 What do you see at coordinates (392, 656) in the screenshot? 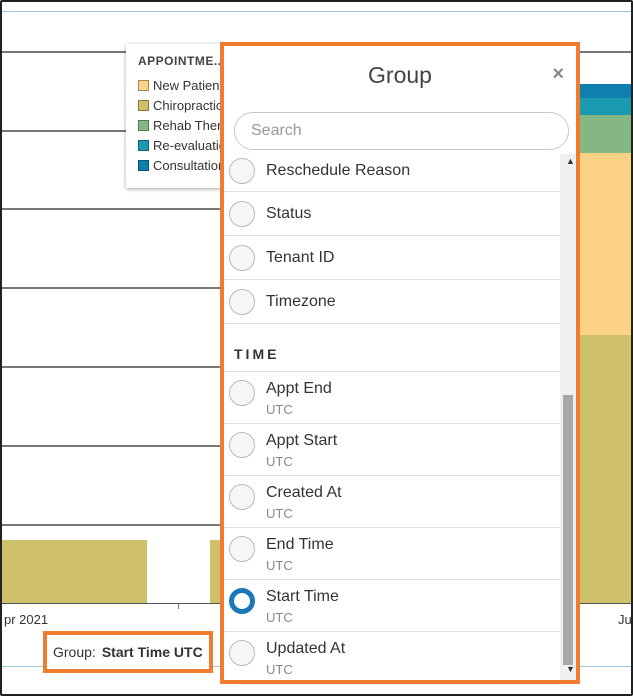
I see `option-updated-at: Updated At UTC` at bounding box center [392, 656].